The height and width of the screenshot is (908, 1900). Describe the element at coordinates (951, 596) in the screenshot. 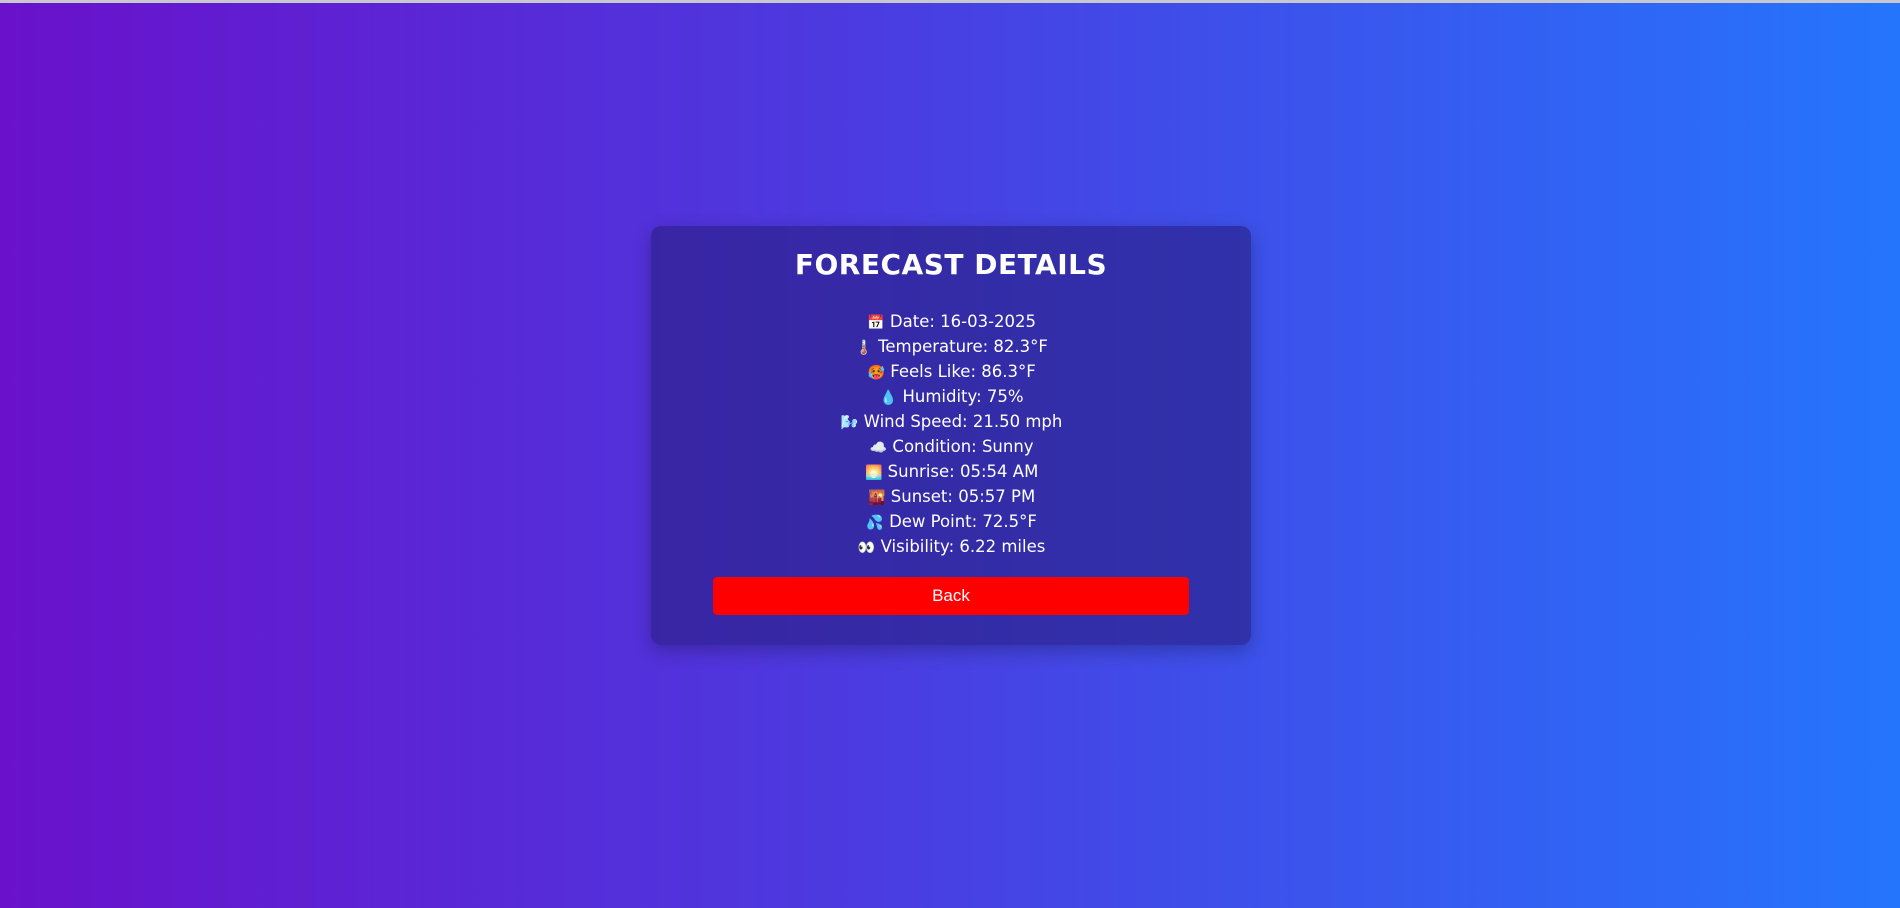

I see `back-button: Back` at that location.